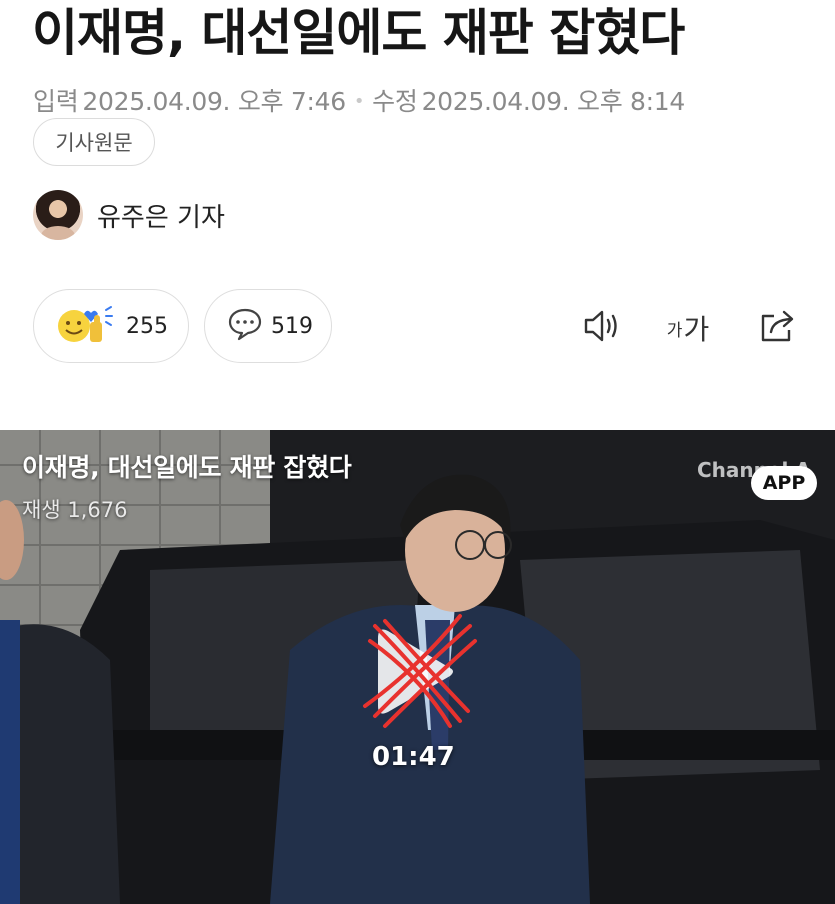  I want to click on font-size-button: 가가, so click(688, 328).